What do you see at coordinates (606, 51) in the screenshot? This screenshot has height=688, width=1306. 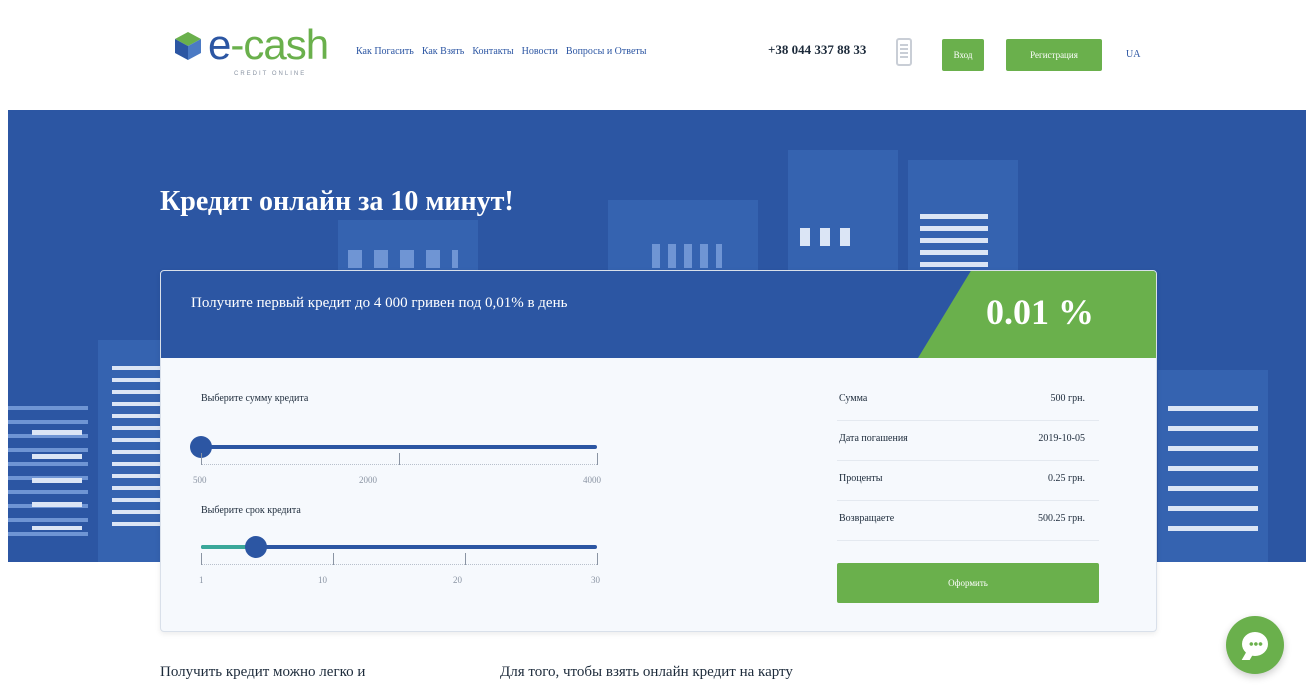 I see `nav-item-faq: Вопросы и Ответы` at bounding box center [606, 51].